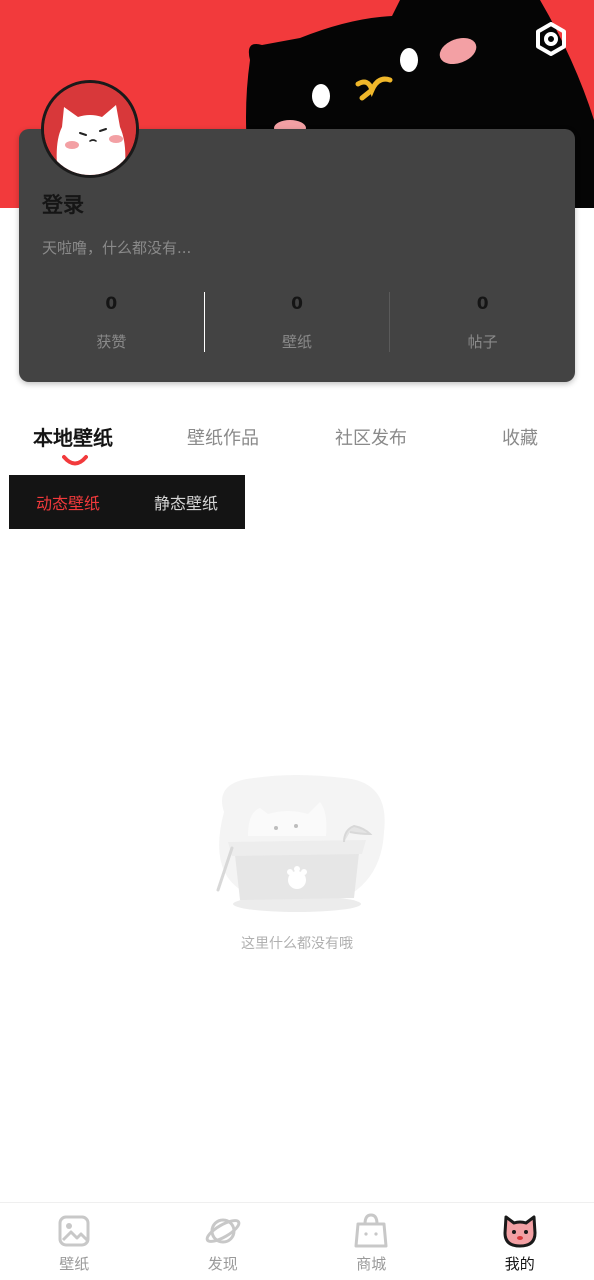 This screenshot has height=1280, width=594. Describe the element at coordinates (482, 322) in the screenshot. I see `stat-posts: 0 帖子` at that location.